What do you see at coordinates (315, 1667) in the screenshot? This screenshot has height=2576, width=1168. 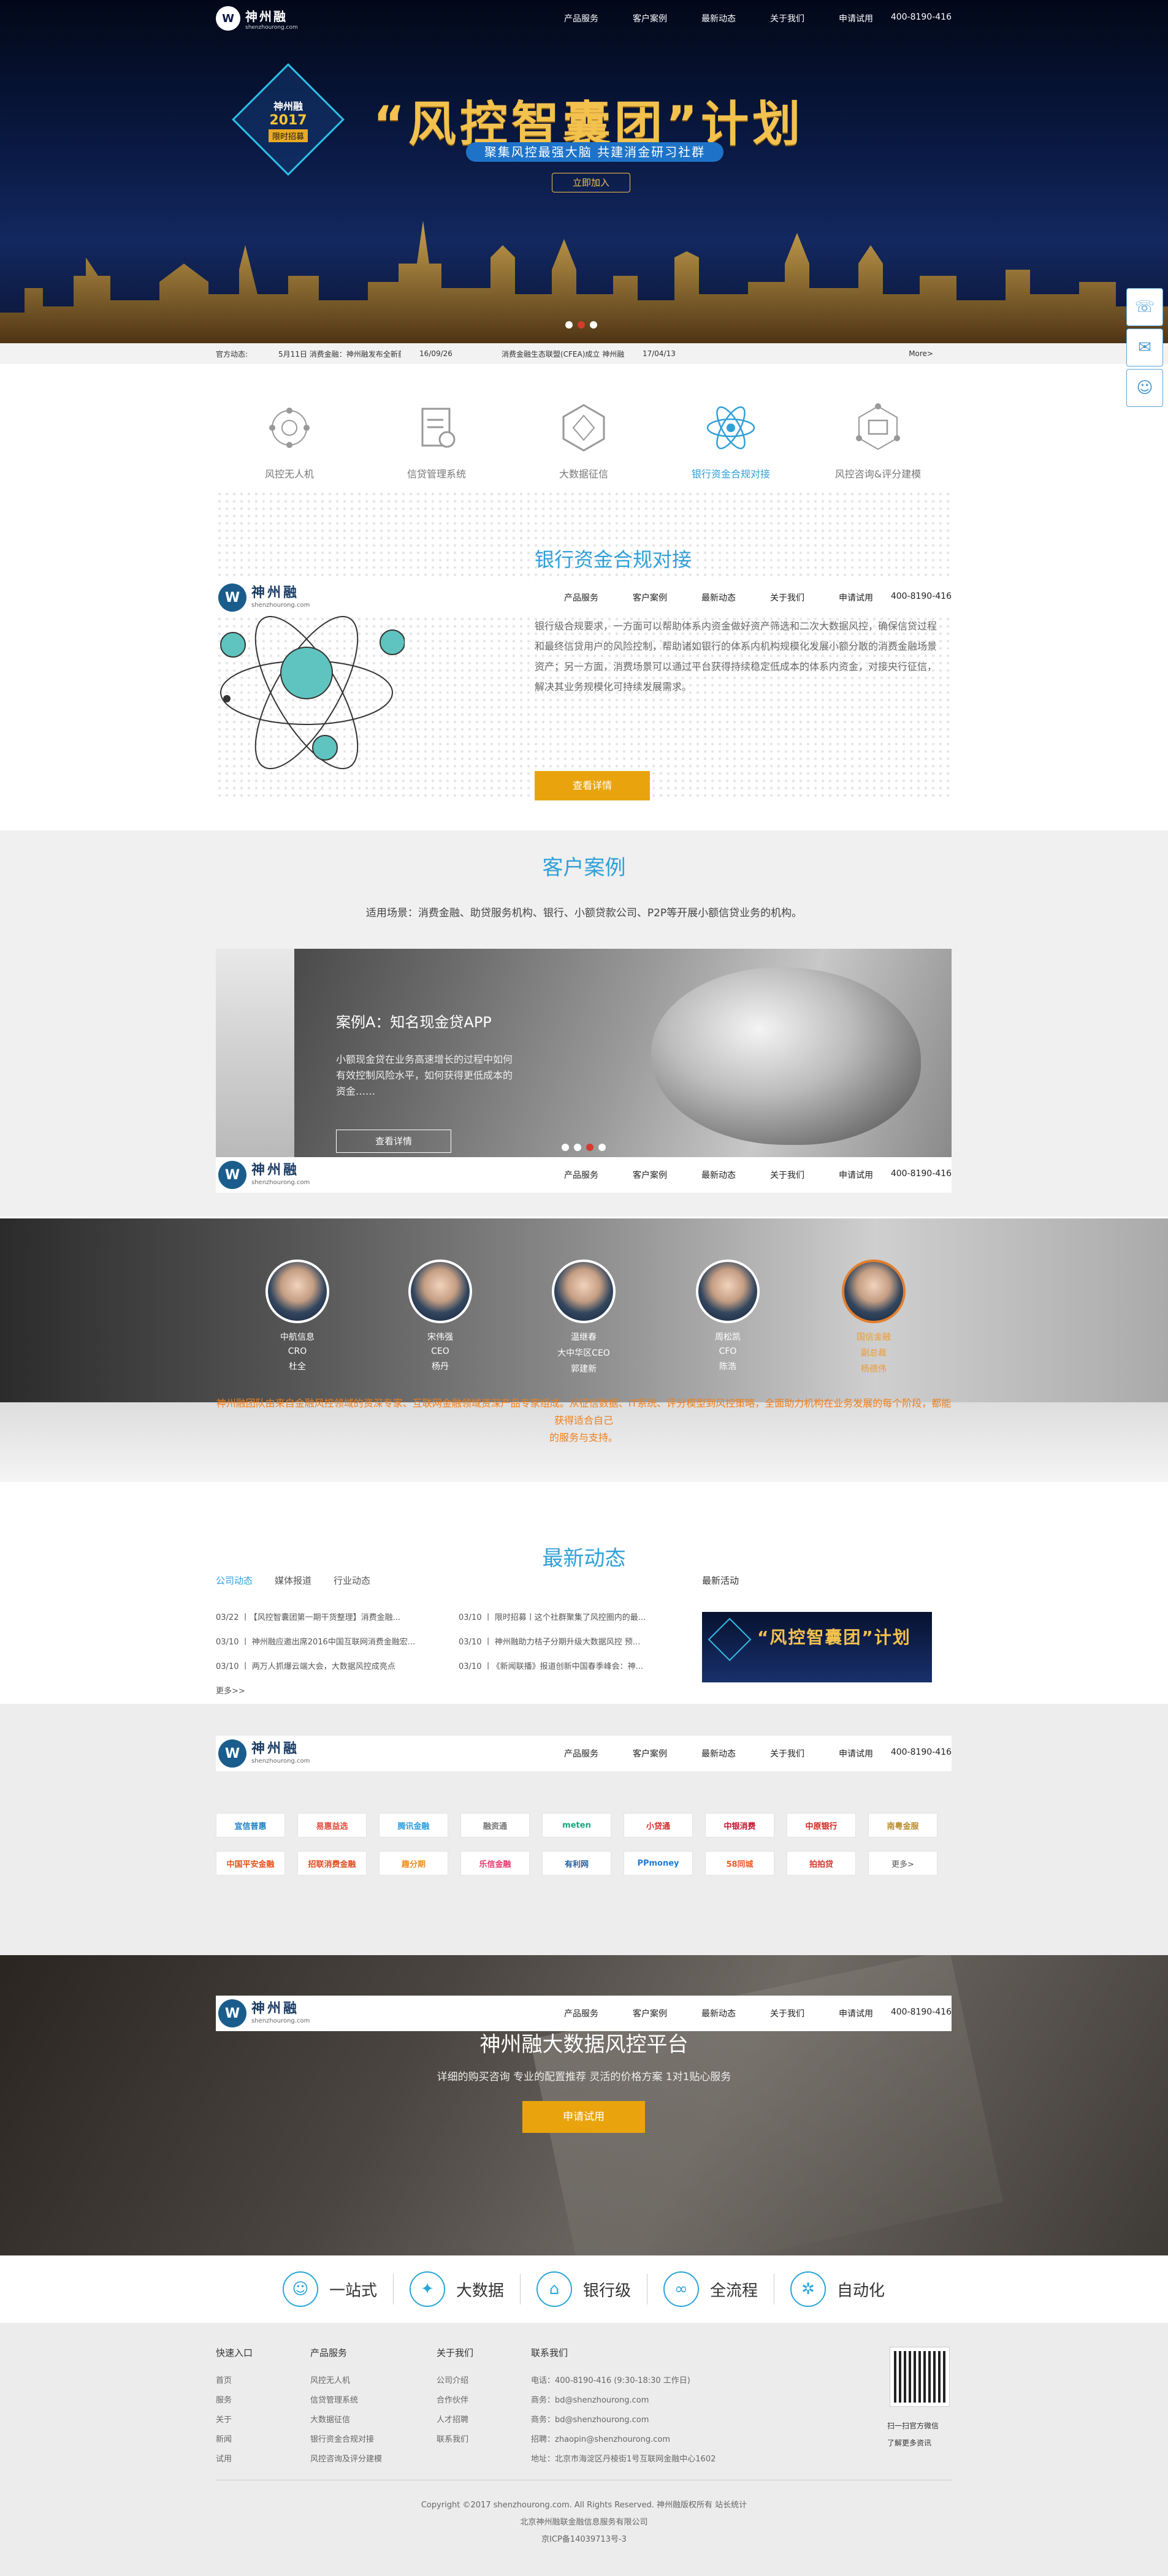 I see `news-item: 03/10 丨 两万人抓爆云端大会，大数据风控成亮点` at bounding box center [315, 1667].